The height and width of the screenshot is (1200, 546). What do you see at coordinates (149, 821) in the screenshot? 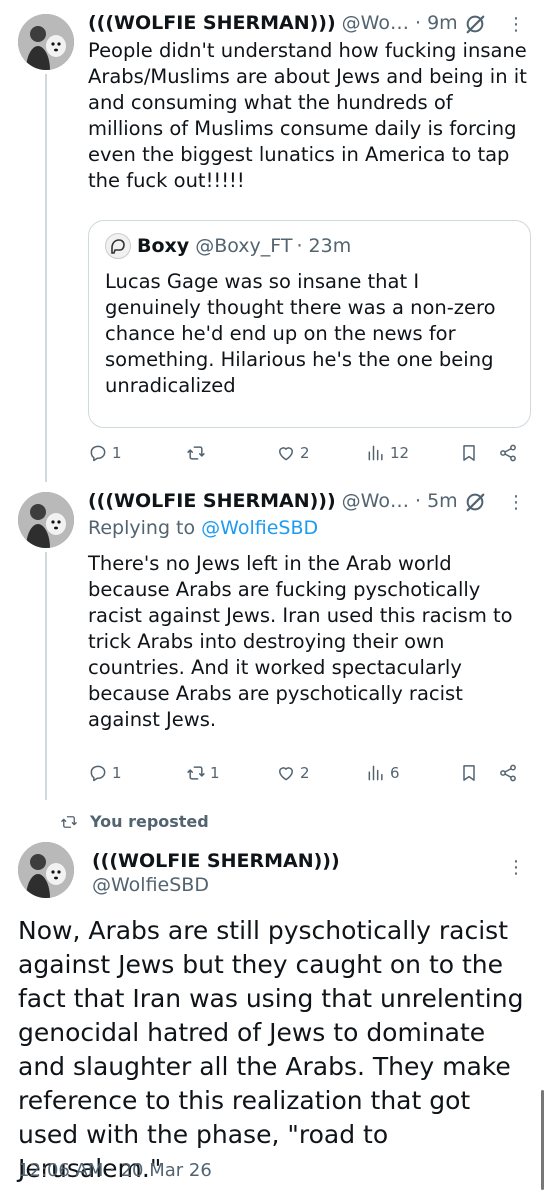
I see `repost-banner-text: You reposted` at bounding box center [149, 821].